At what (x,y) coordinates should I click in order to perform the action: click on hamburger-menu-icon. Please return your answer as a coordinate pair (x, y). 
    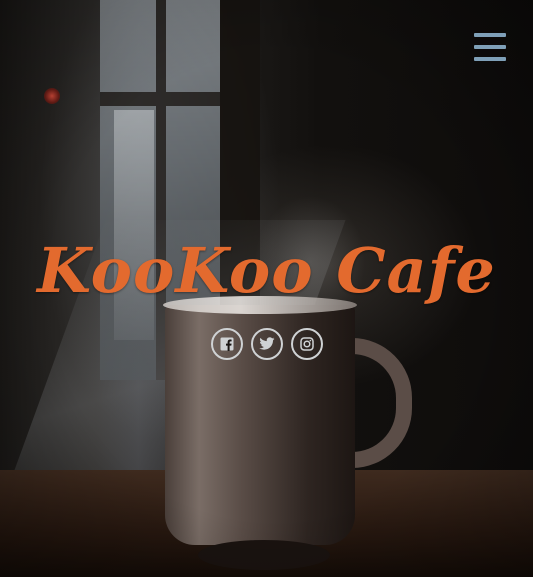
    Looking at the image, I should click on (490, 35).